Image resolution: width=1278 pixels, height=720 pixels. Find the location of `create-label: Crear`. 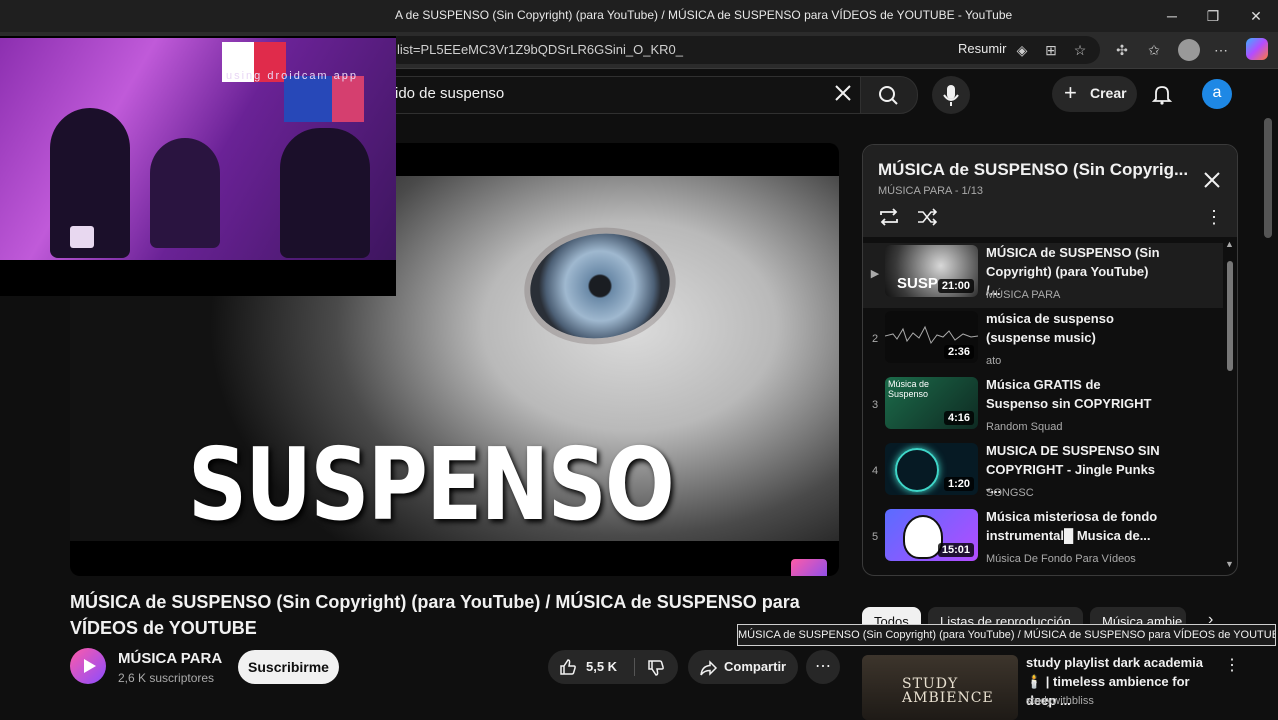

create-label: Crear is located at coordinates (1108, 93).